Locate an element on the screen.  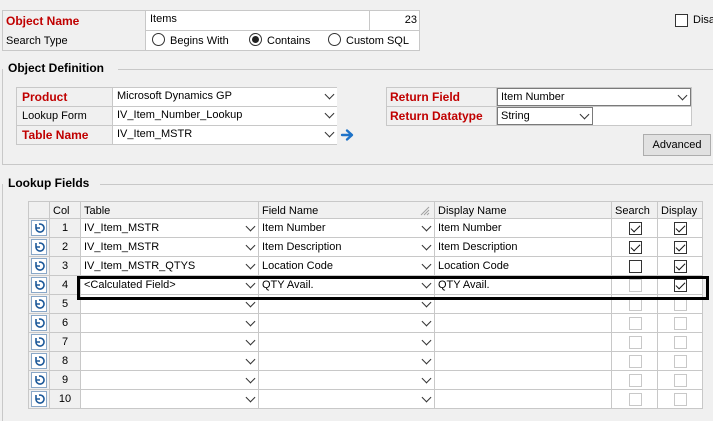
disable-checkbox is located at coordinates (681, 20).